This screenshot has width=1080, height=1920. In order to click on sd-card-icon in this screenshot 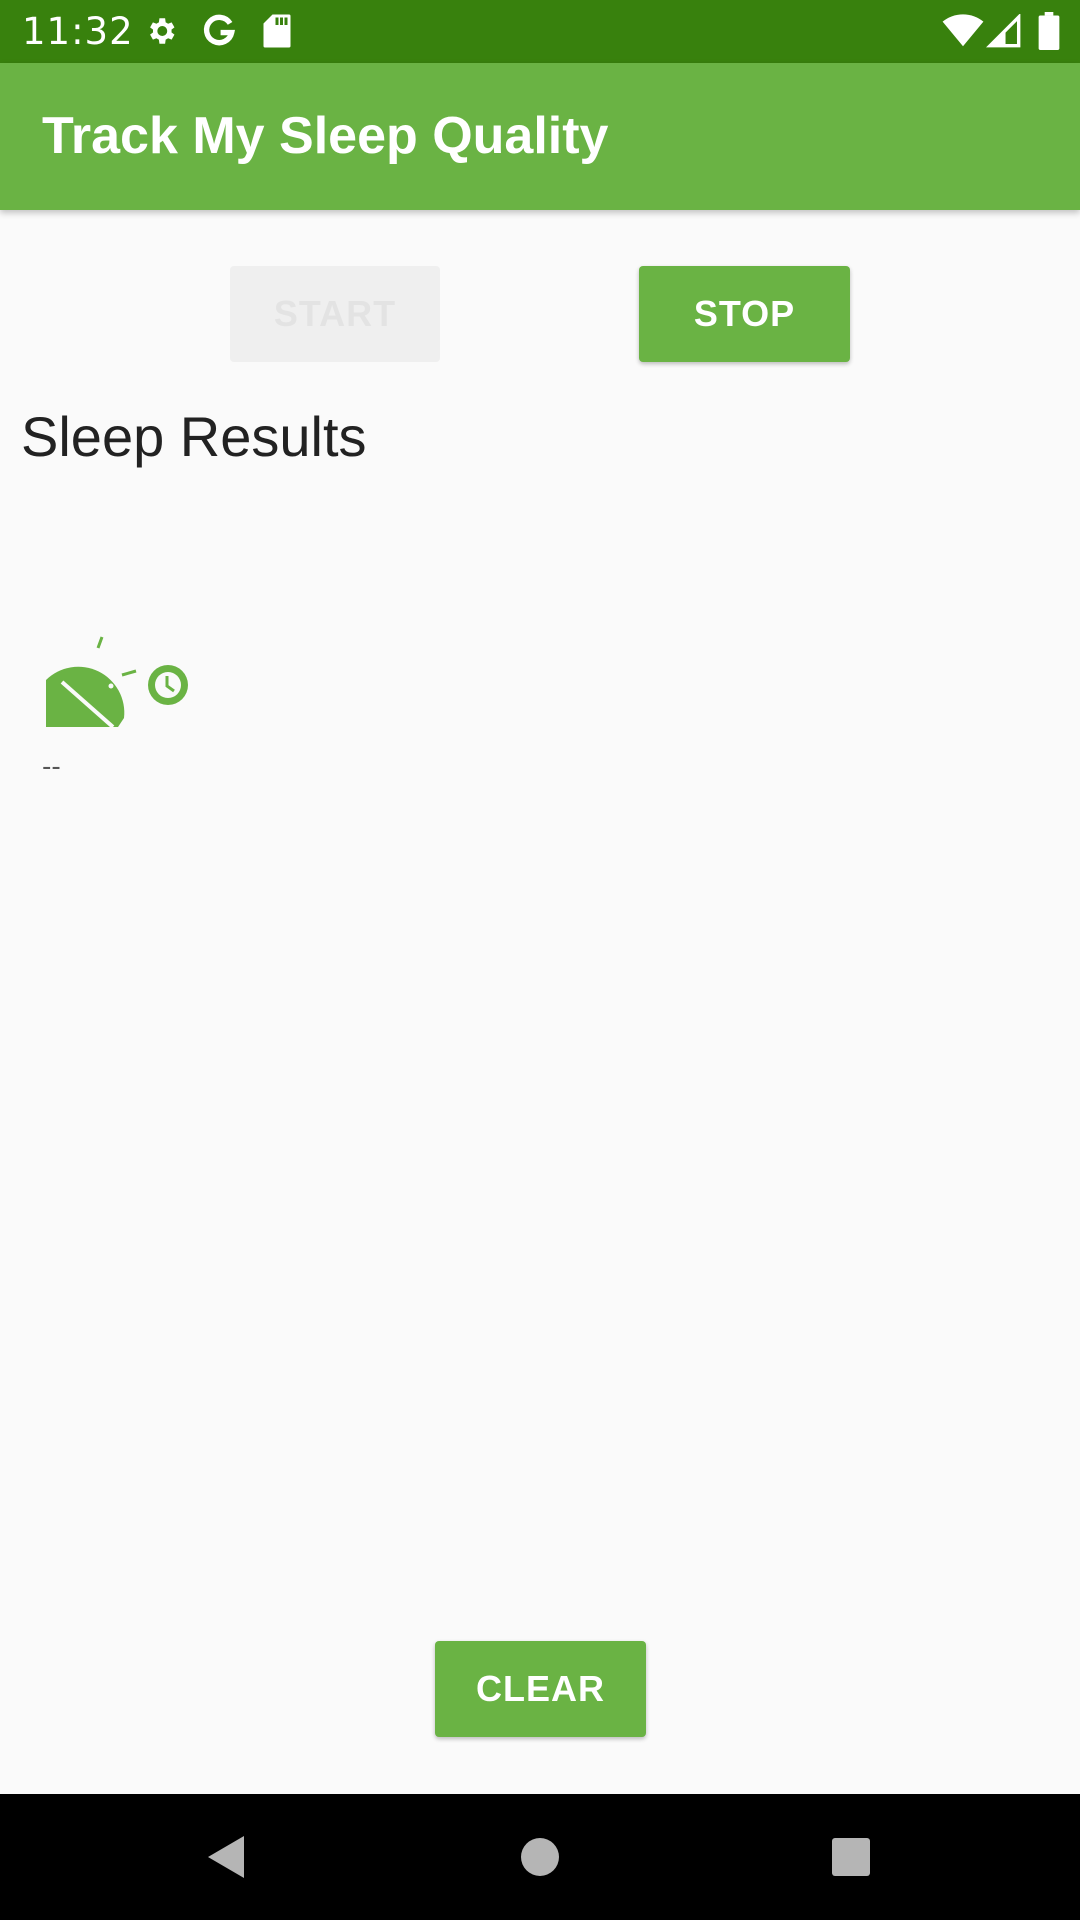, I will do `click(277, 31)`.